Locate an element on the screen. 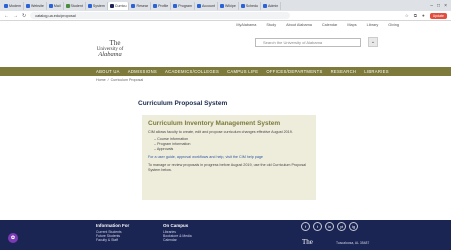  search-input: Search the University of Alabama is located at coordinates (308, 42).